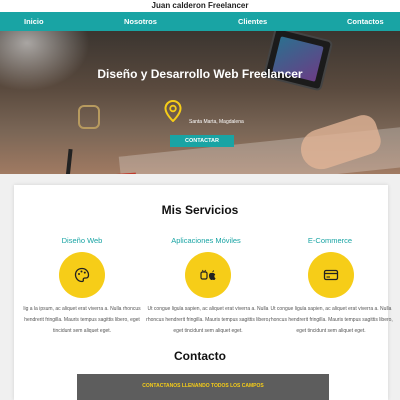 The image size is (400, 400). What do you see at coordinates (116, 173) in the screenshot?
I see `hero-brush-image` at bounding box center [116, 173].